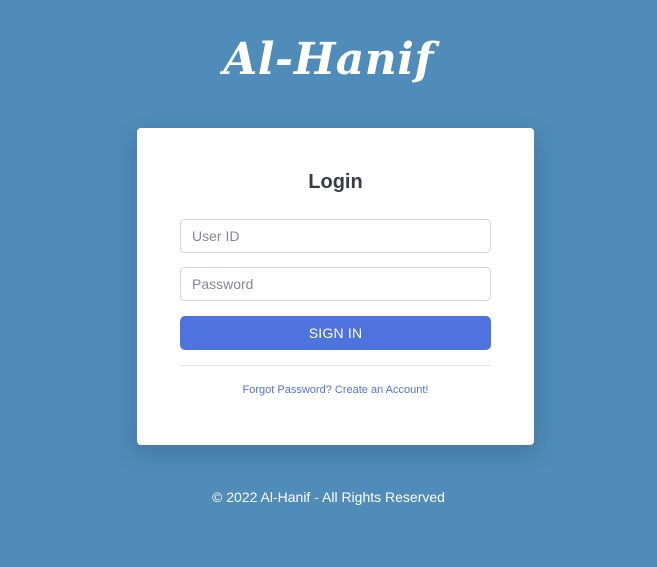 This screenshot has height=567, width=657. I want to click on footer-copyright: © 2022 Al-Hanif - All Rights Reserved, so click(328, 497).